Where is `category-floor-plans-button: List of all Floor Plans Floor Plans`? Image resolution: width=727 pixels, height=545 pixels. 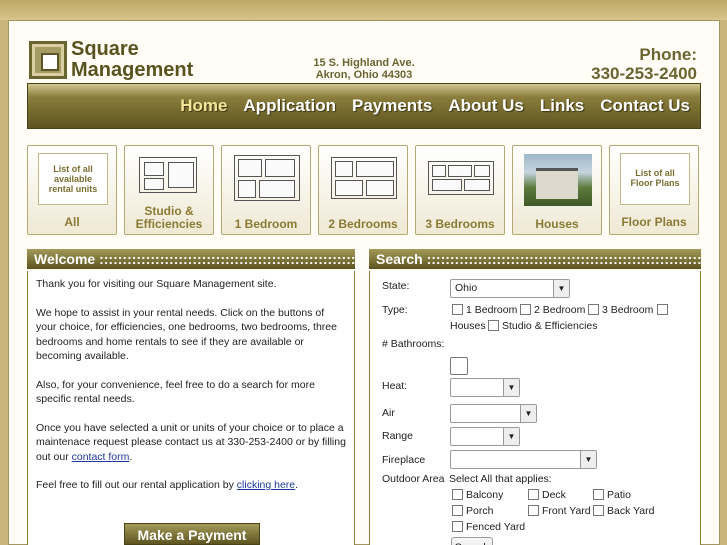
category-floor-plans-button: List of all Floor Plans Floor Plans is located at coordinates (654, 190).